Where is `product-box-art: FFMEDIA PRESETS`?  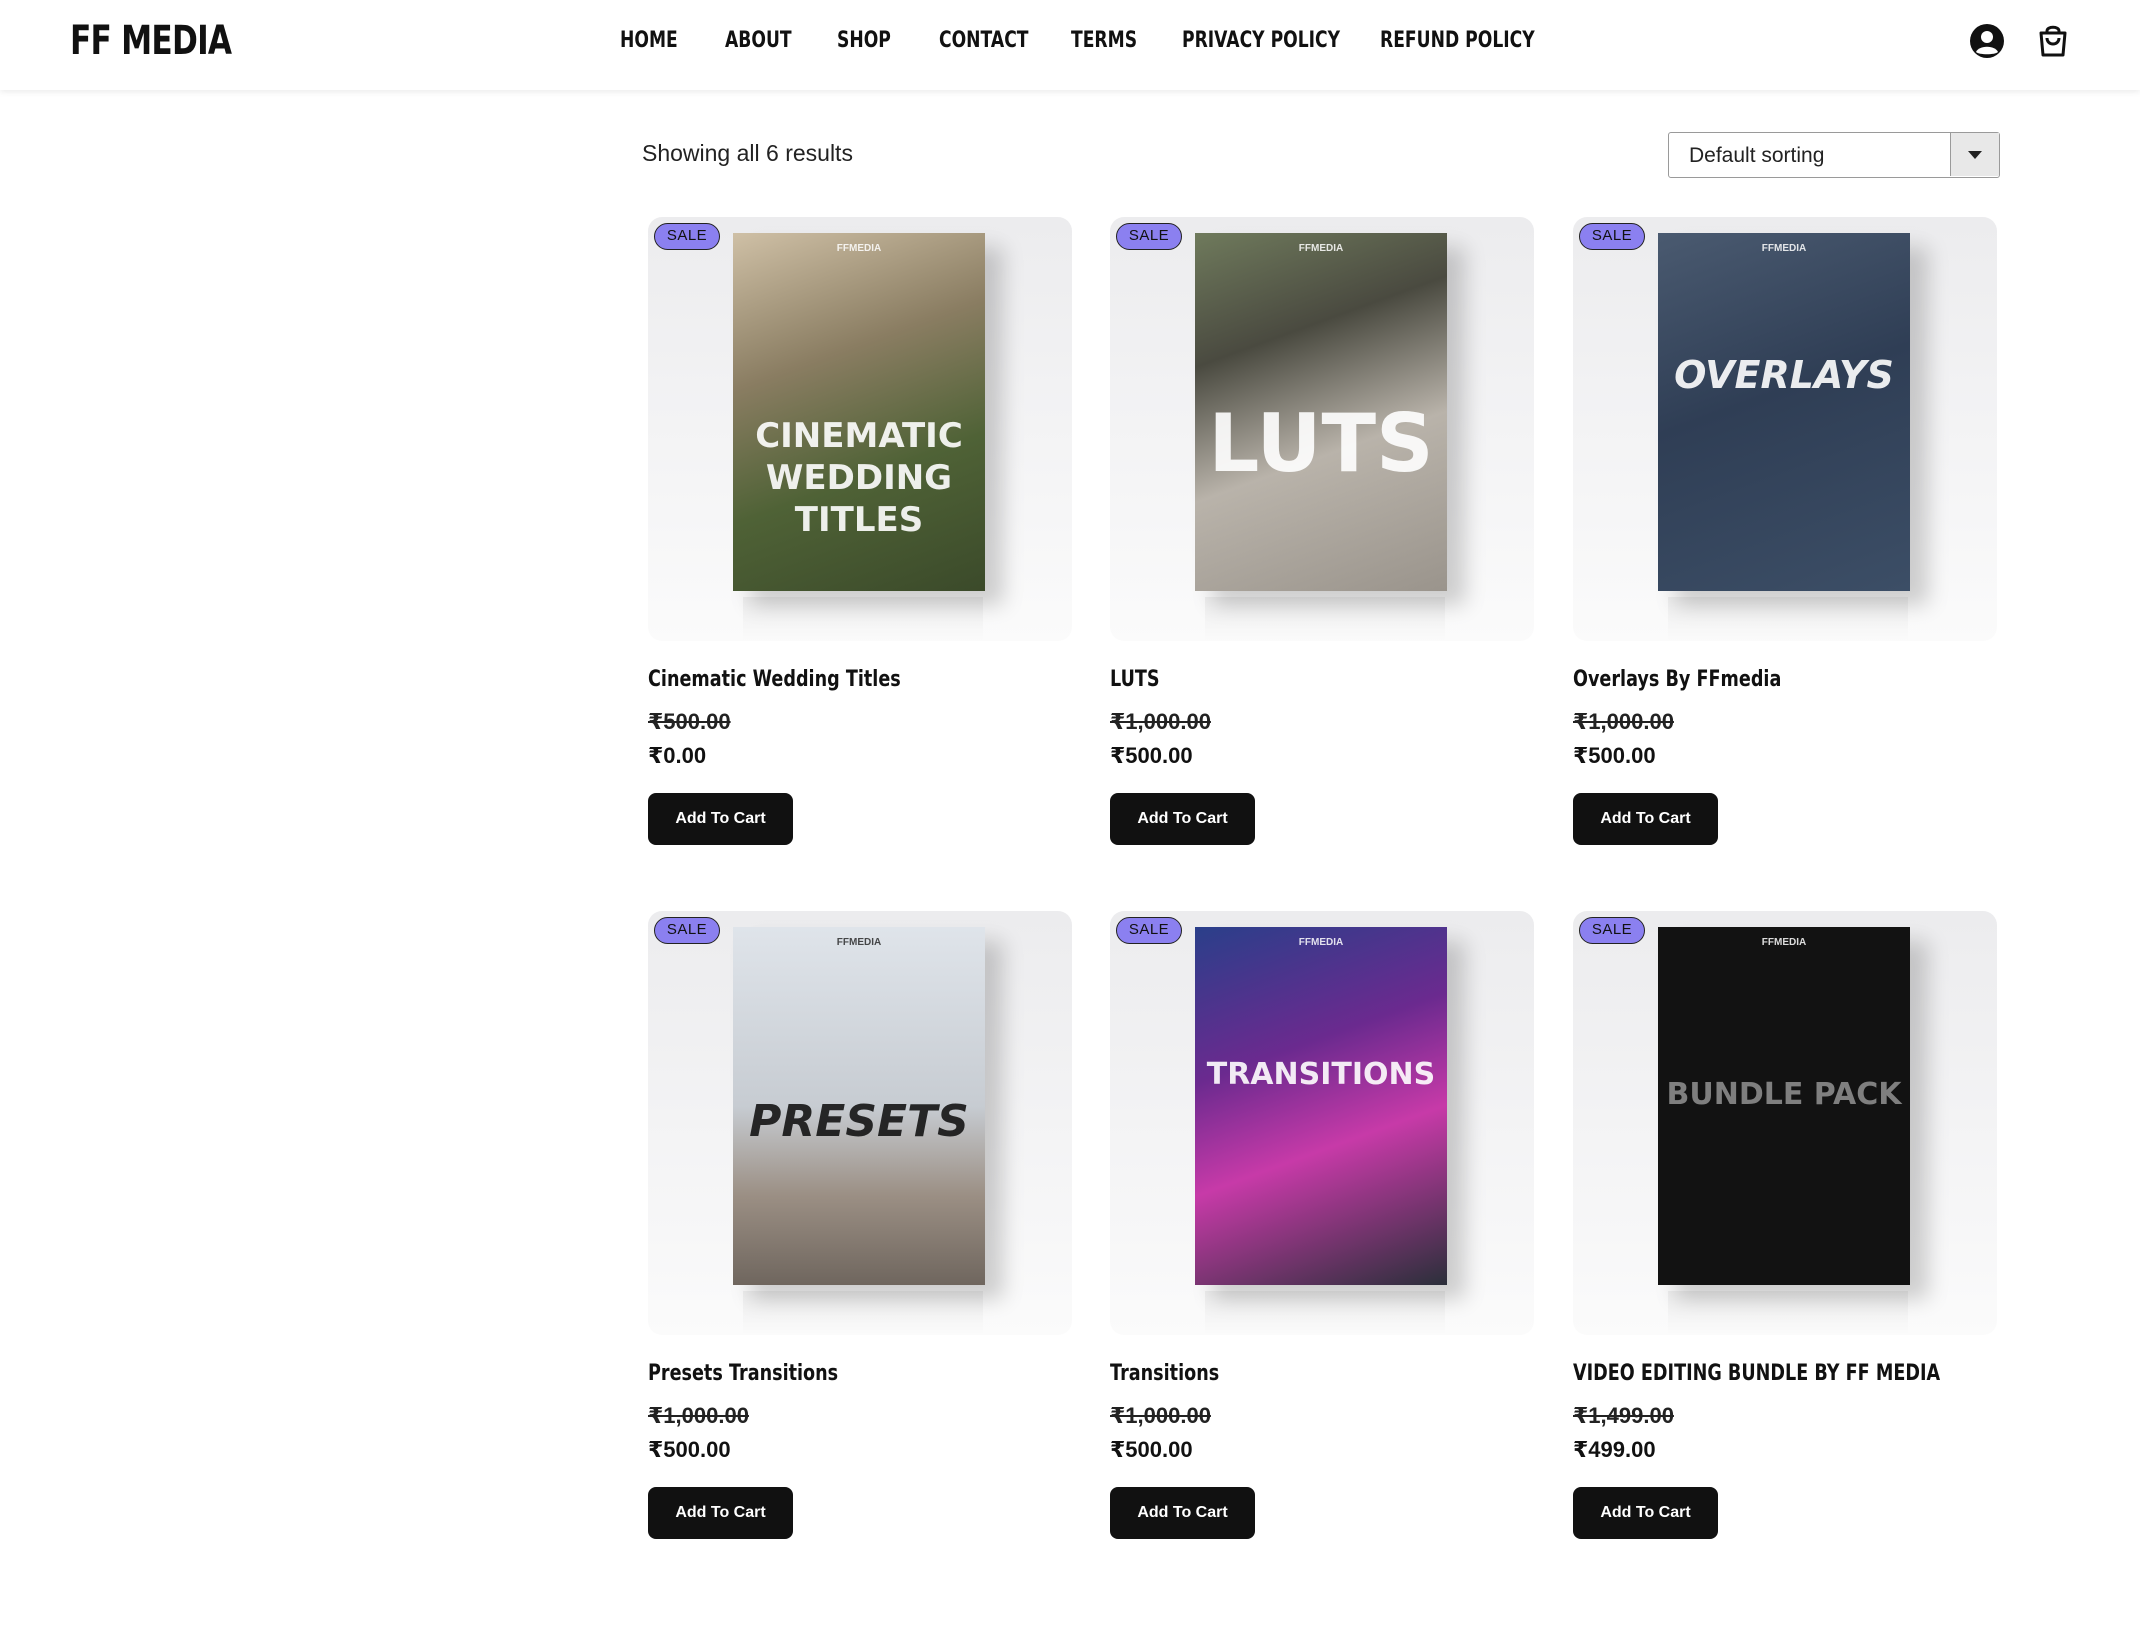 product-box-art: FFMEDIA PRESETS is located at coordinates (859, 1106).